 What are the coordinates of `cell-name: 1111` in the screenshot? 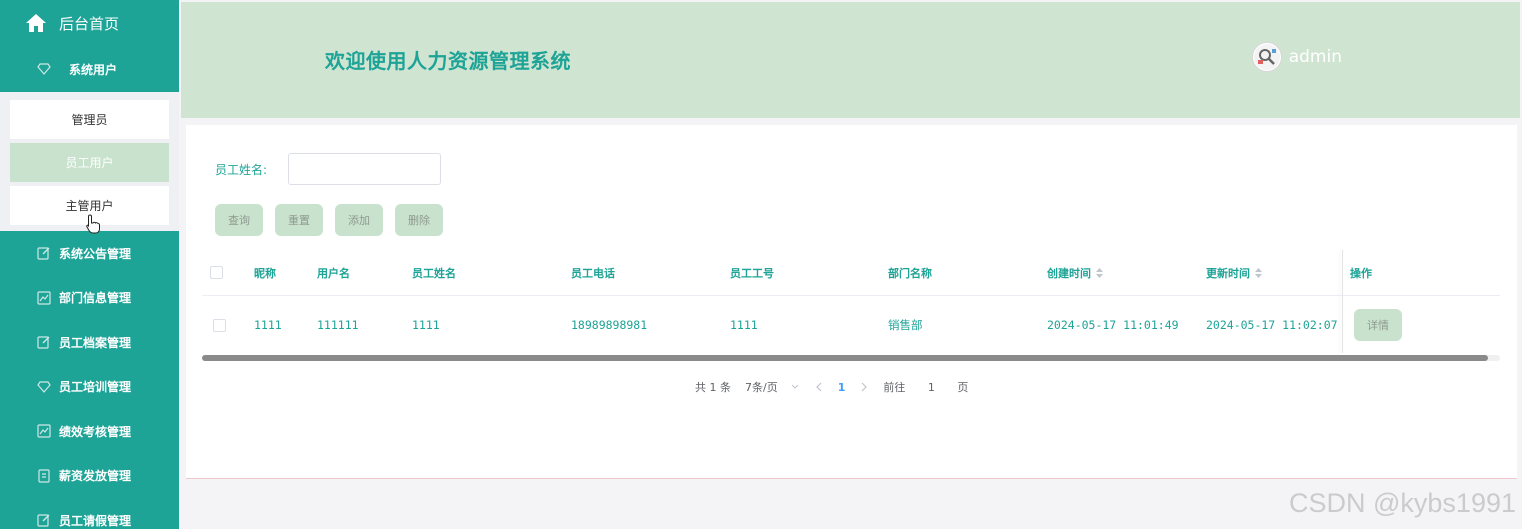 It's located at (426, 325).